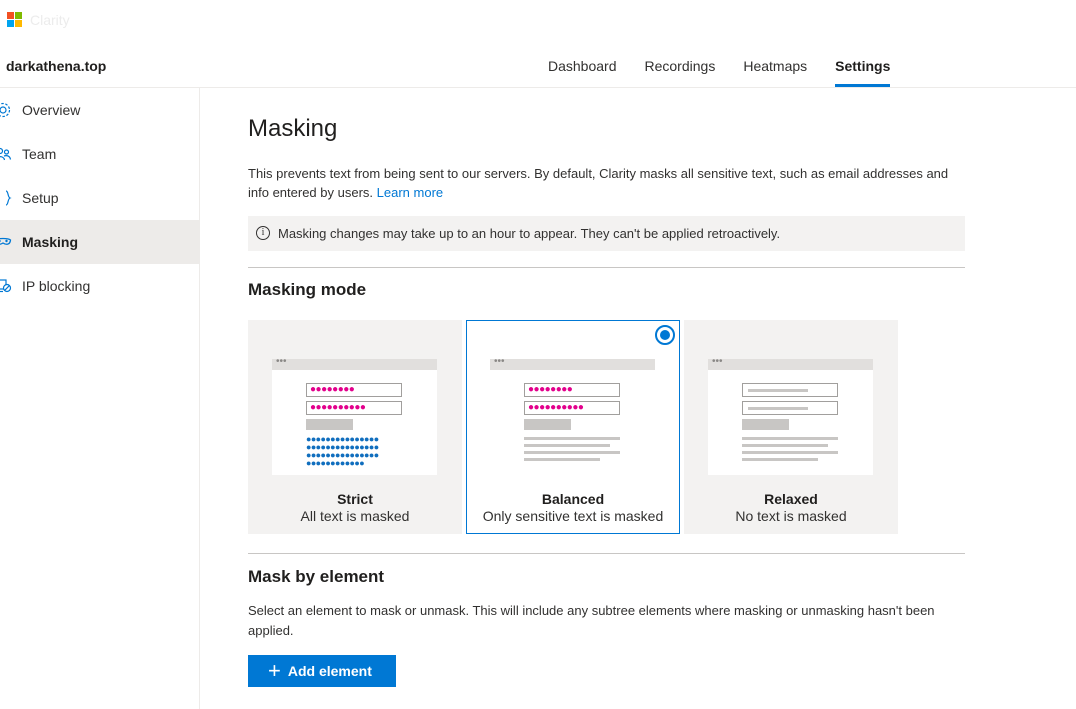  Describe the element at coordinates (307, 289) in the screenshot. I see `masking-mode-heading: Masking mode` at that location.